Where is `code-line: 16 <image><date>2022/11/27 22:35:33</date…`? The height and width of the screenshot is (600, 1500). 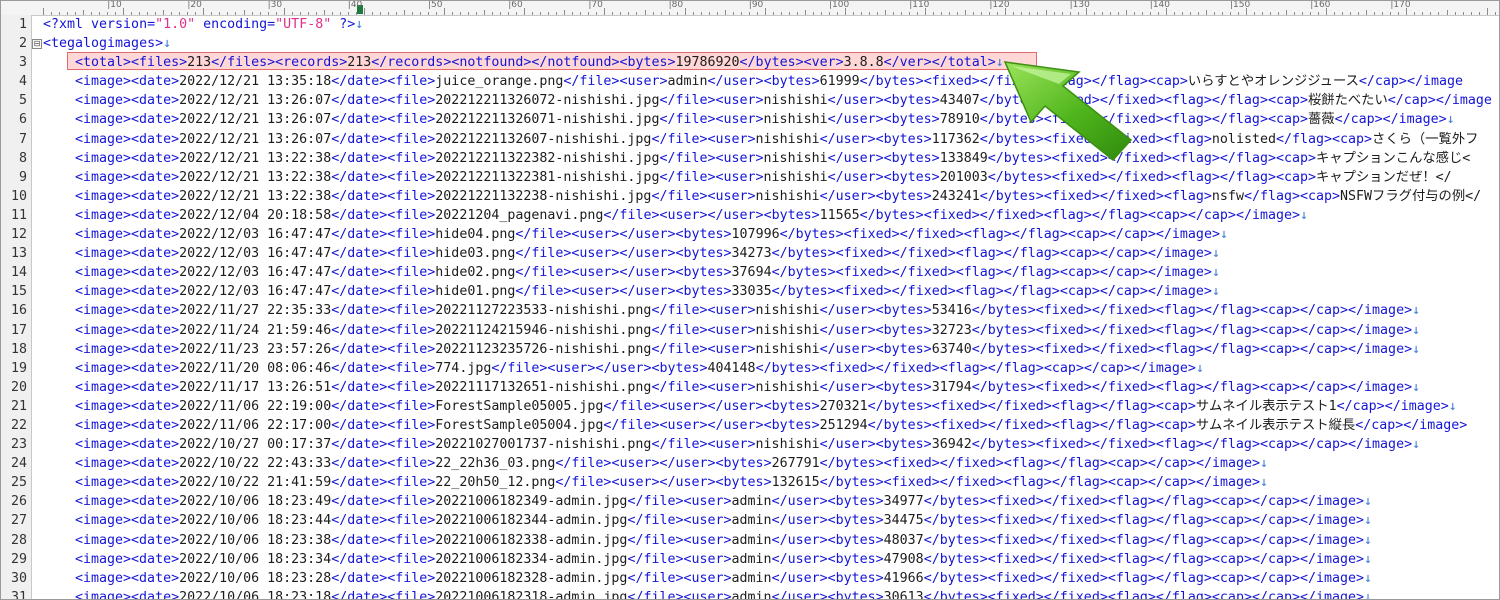
code-line: 16 <image><date>2022/11/27 22:35:33</date… is located at coordinates (750, 310).